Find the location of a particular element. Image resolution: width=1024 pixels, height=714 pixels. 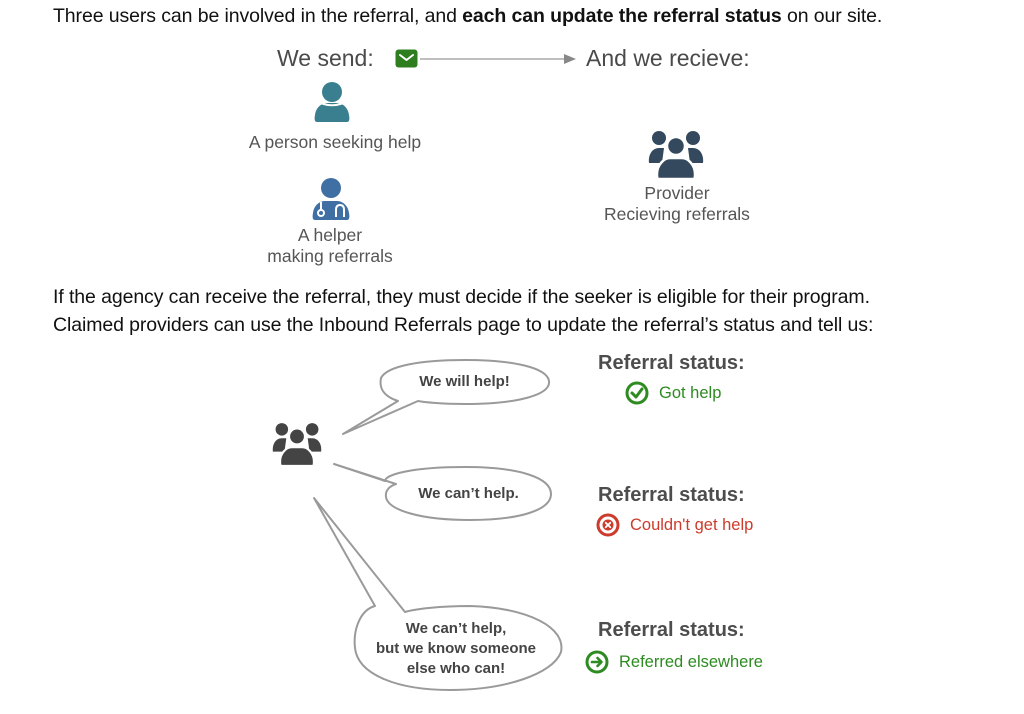

status-referred-elsewhere: Referred elsewhere is located at coordinates (674, 662).